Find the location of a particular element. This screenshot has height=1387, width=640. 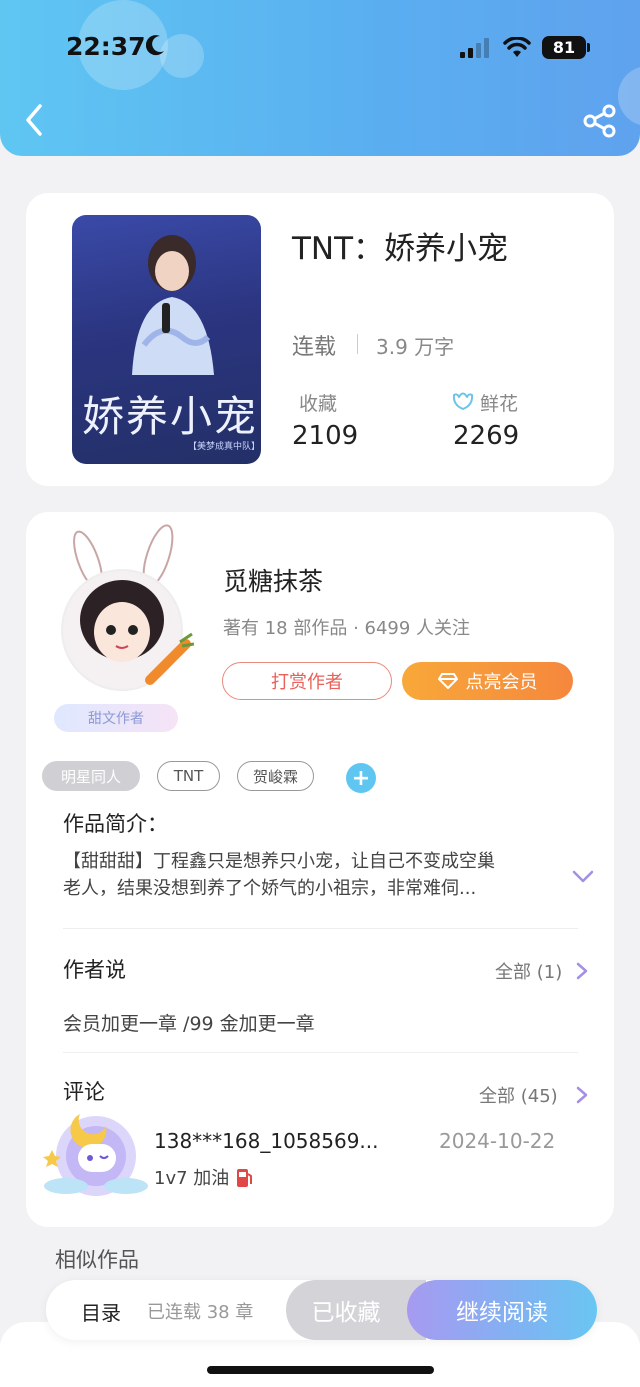

book-status: 连载 is located at coordinates (314, 347).